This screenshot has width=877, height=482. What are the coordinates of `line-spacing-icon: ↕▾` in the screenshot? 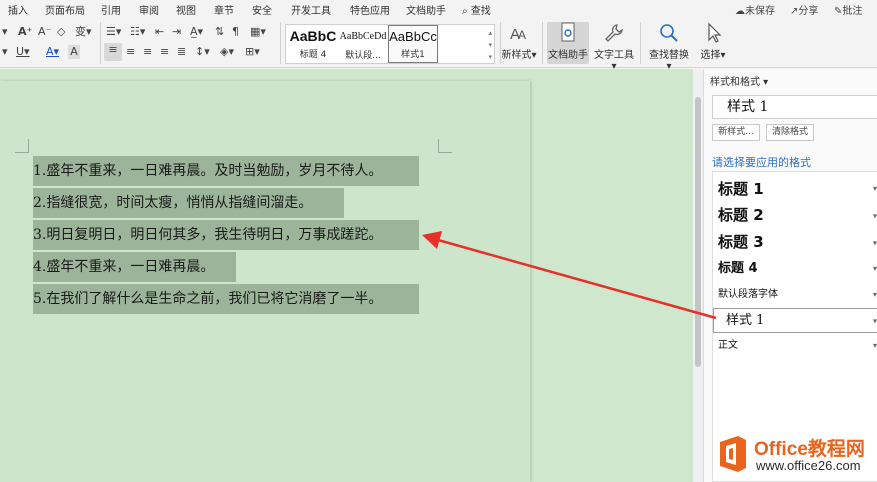 It's located at (202, 52).